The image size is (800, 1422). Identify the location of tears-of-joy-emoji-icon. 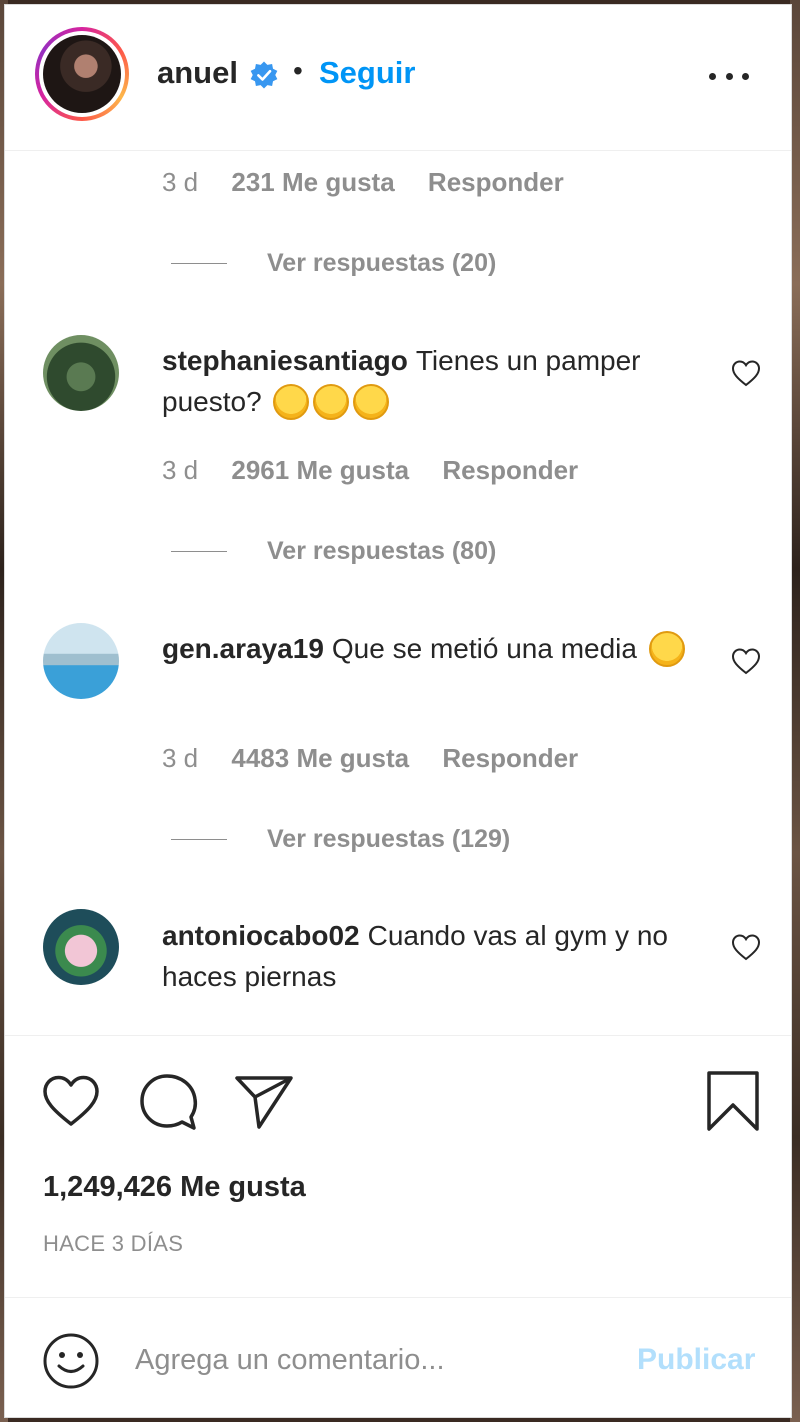
(666, 648).